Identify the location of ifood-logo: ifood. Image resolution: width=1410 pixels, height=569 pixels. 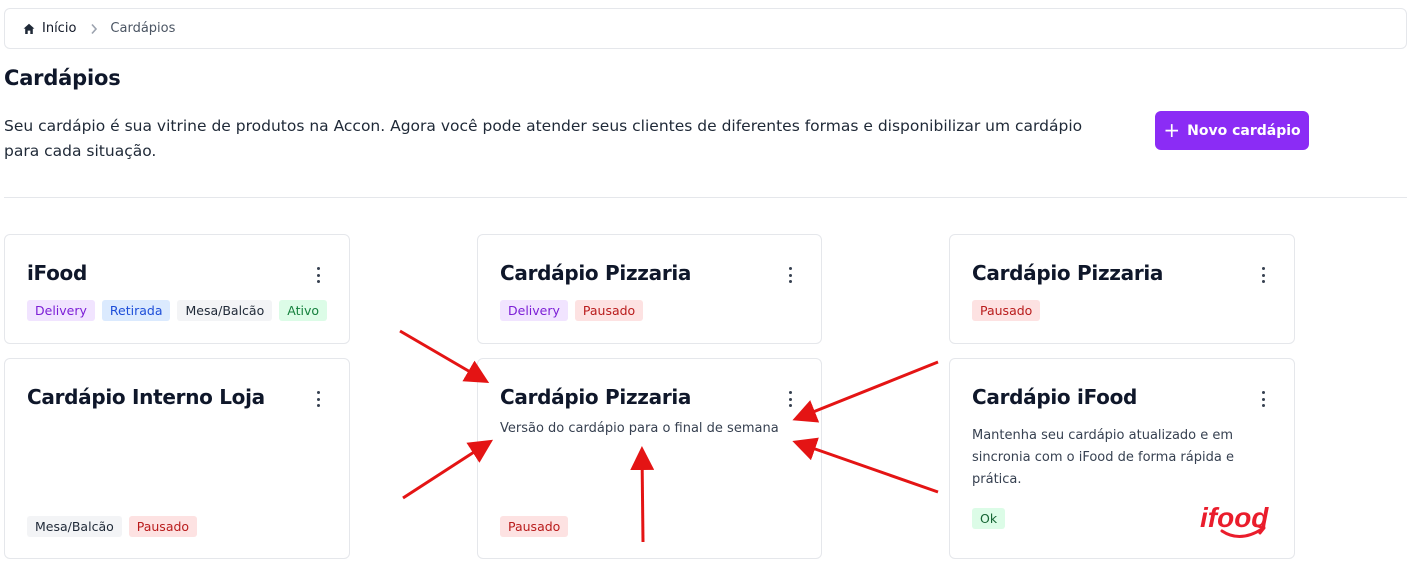
(1234, 520).